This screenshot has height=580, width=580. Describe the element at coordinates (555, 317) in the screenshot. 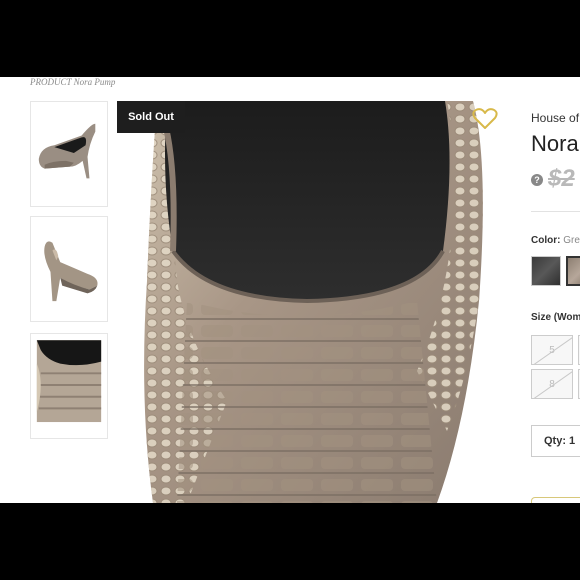

I see `size-label: Size (Wom` at that location.